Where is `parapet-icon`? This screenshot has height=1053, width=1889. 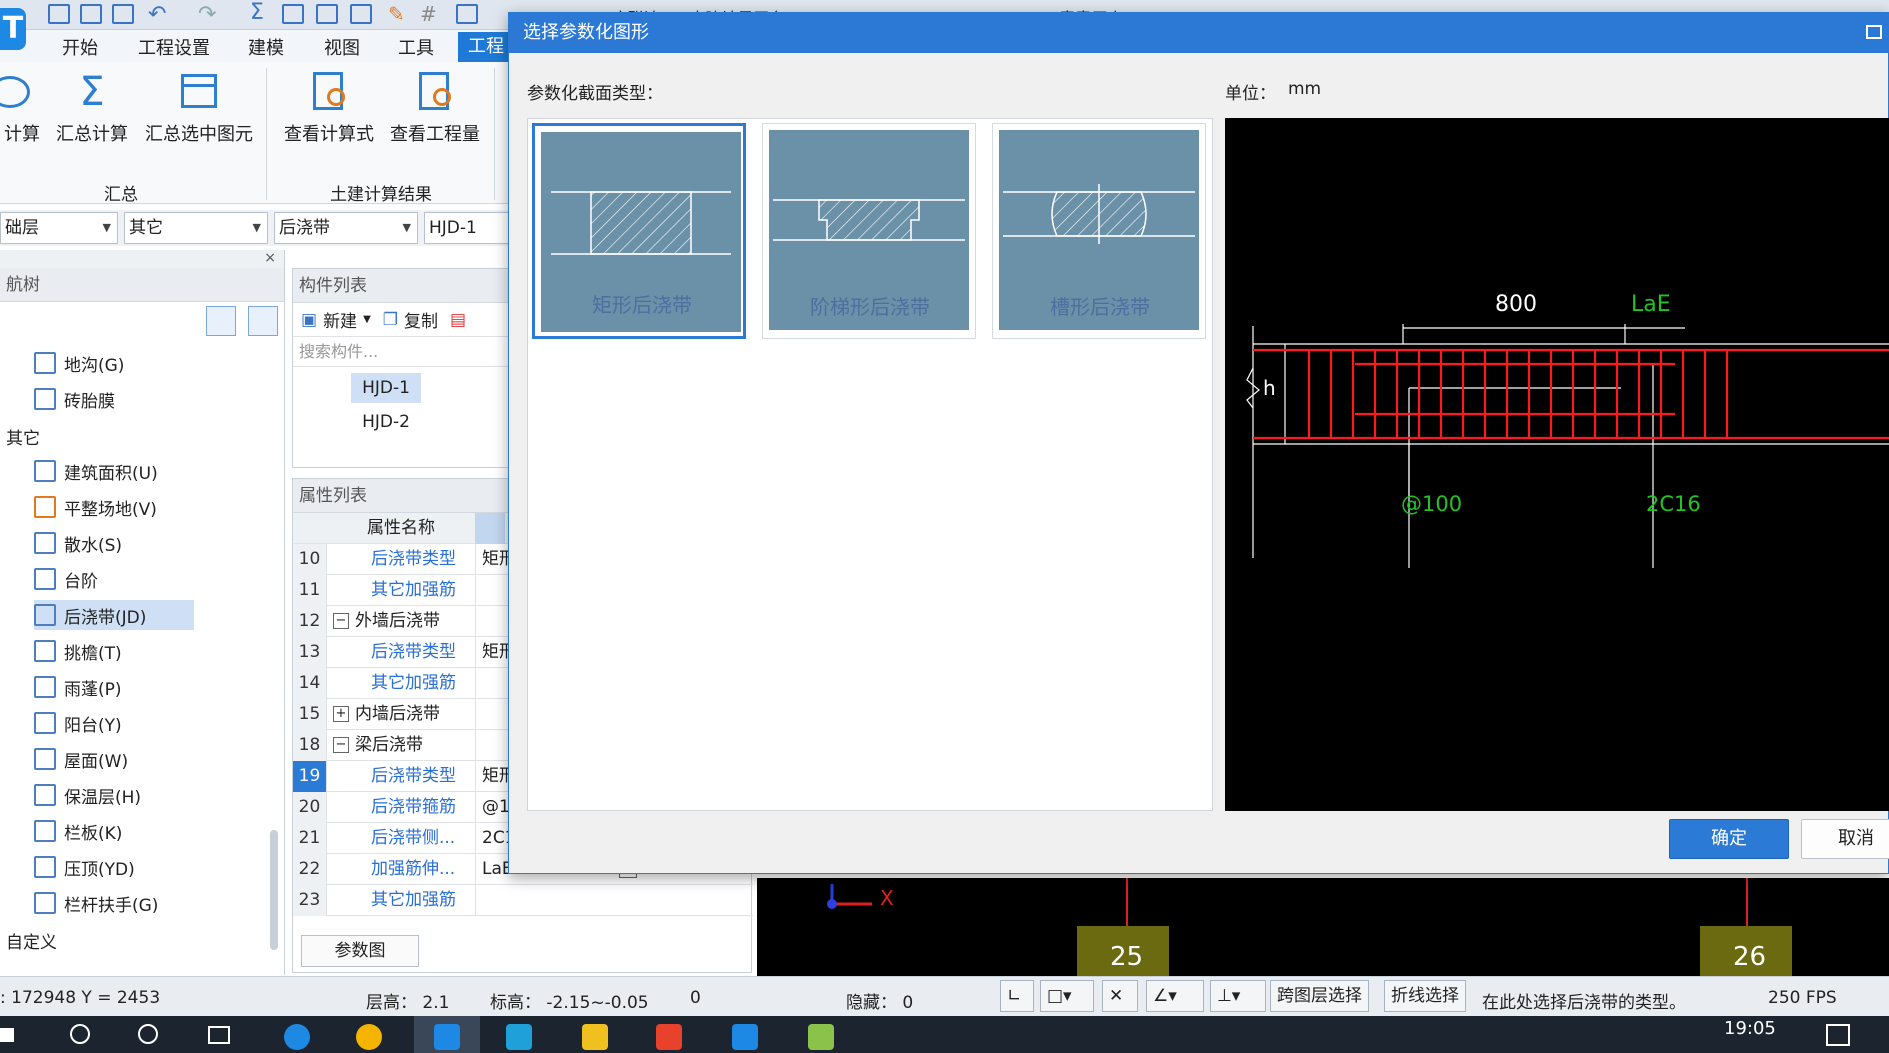
parapet-icon is located at coordinates (45, 831).